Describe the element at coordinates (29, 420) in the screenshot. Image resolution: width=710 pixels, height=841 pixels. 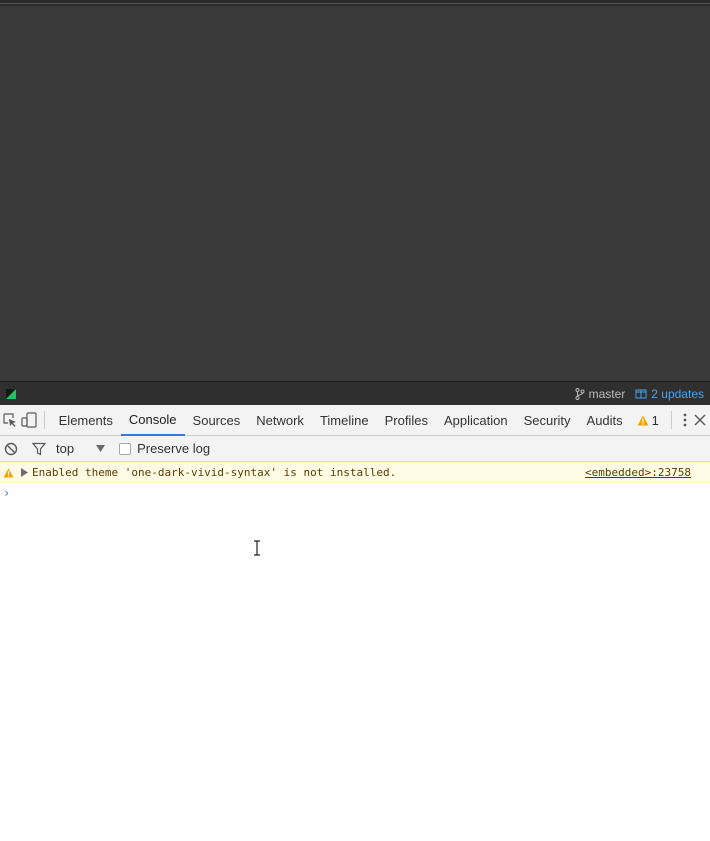
I see `device-toolbar-icon` at that location.